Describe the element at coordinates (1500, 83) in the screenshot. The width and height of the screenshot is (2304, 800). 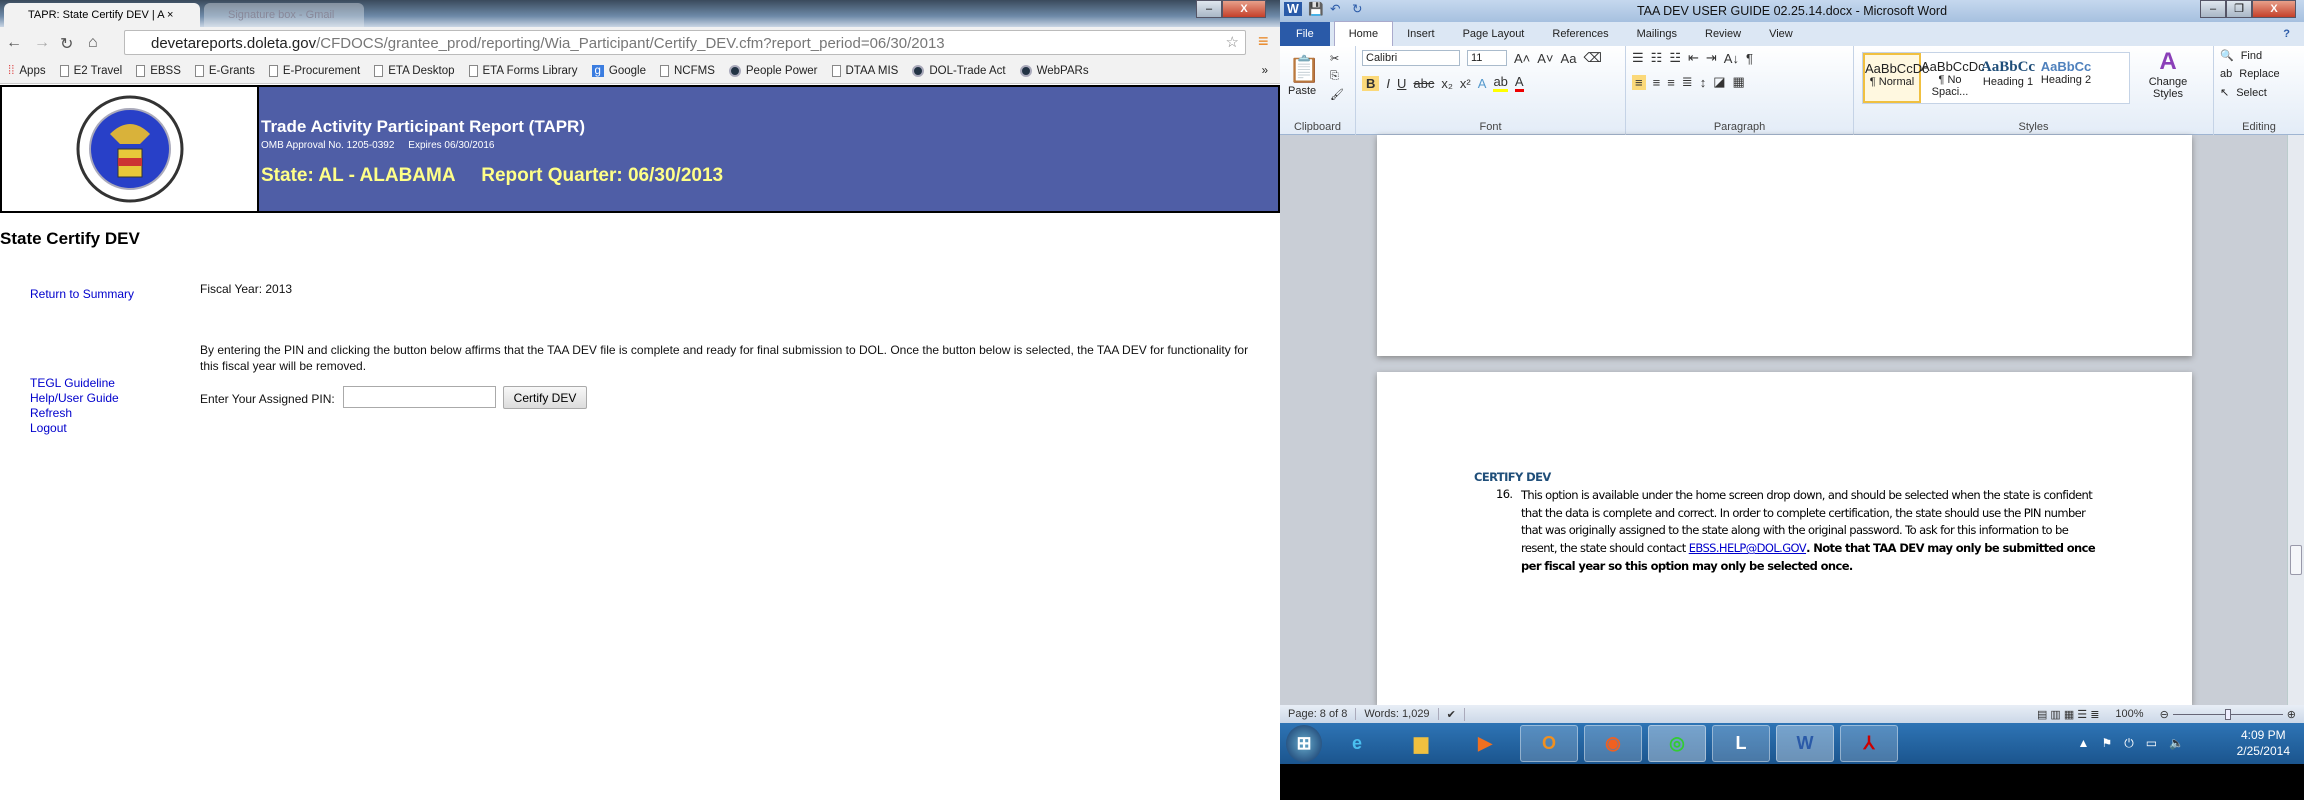
I see `highlight-icon: ab` at that location.